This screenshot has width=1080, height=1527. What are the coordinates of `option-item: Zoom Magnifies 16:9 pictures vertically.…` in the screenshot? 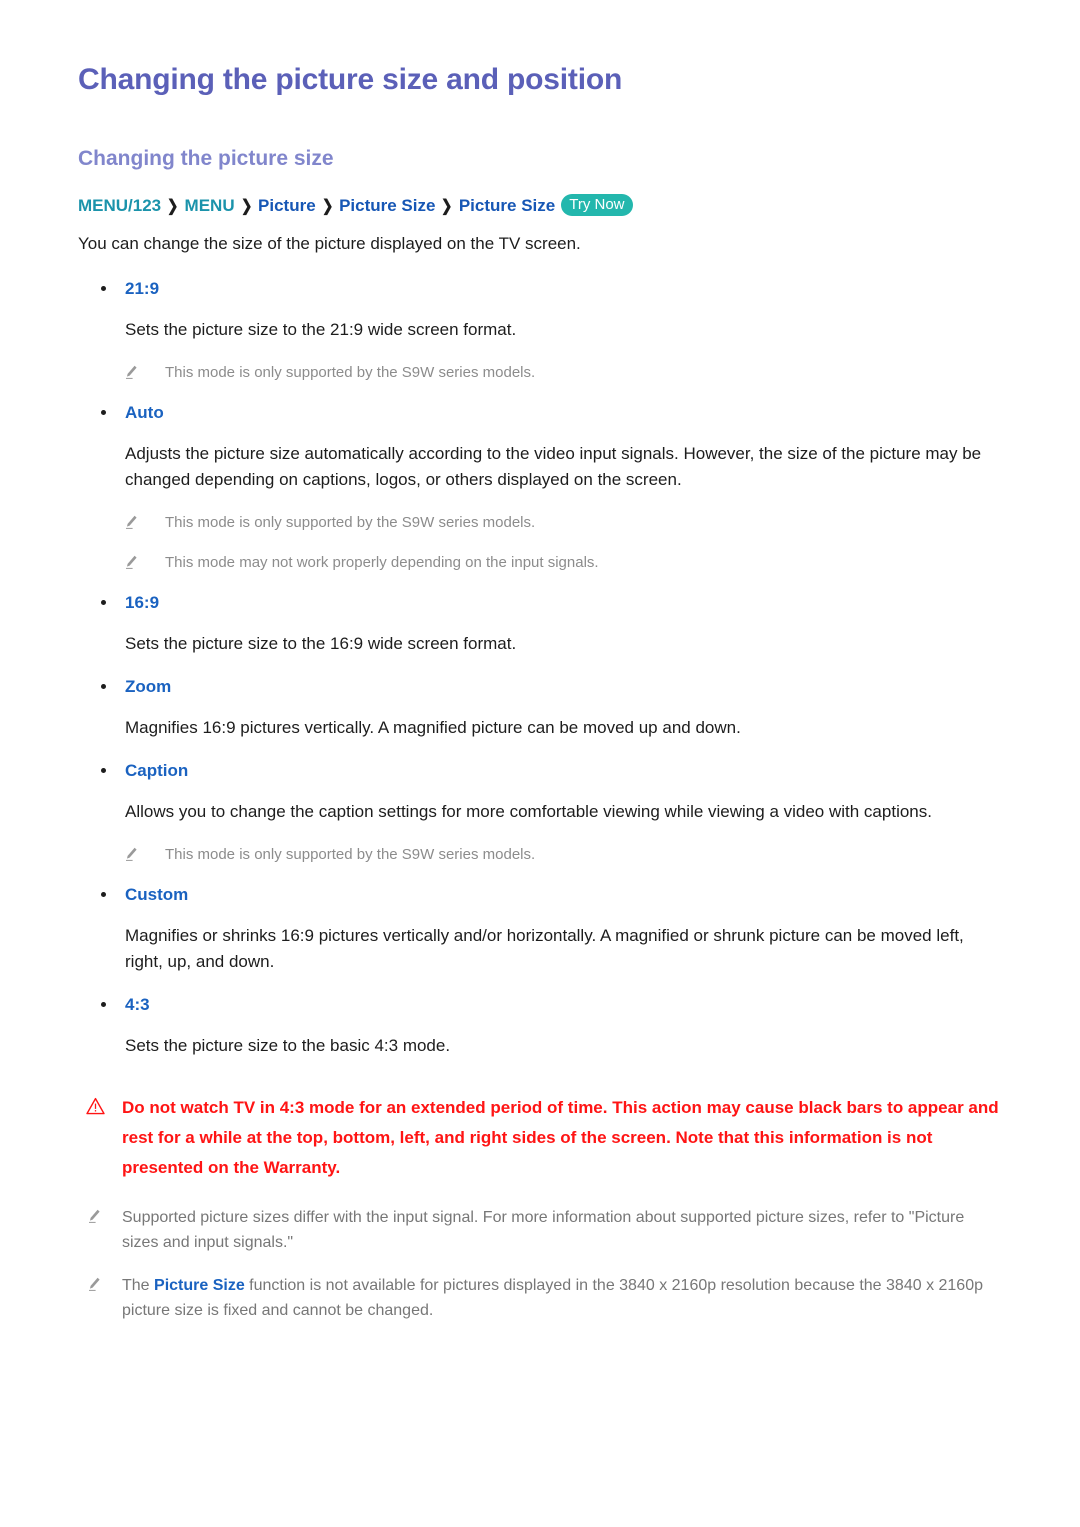 It's located at (539, 708).